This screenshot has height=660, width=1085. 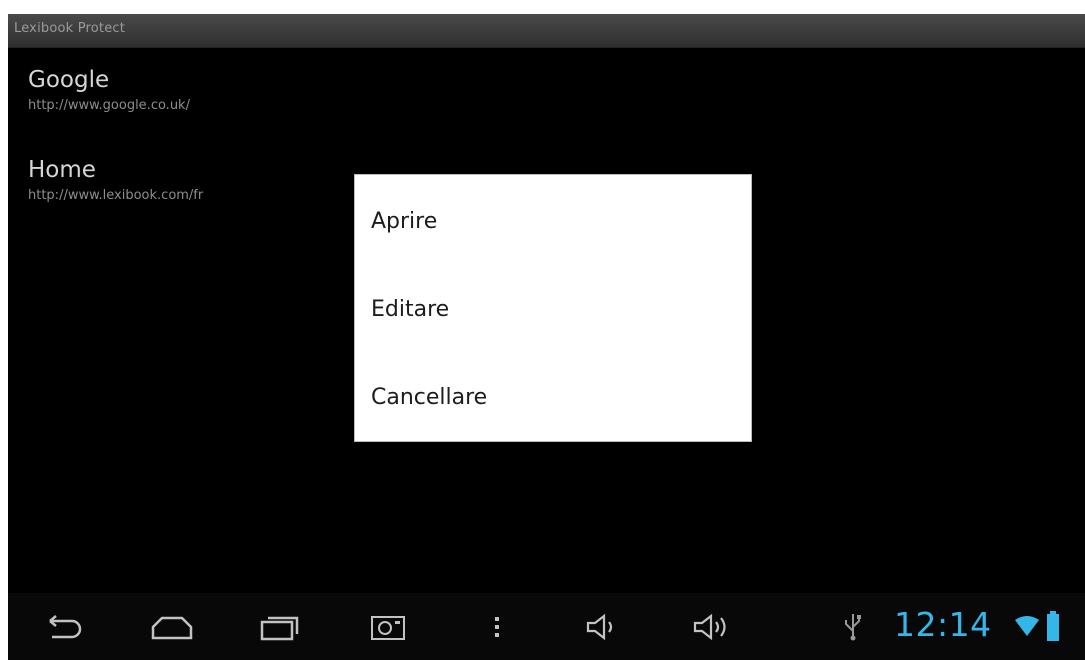 What do you see at coordinates (69, 80) in the screenshot?
I see `bookmark-title: Google` at bounding box center [69, 80].